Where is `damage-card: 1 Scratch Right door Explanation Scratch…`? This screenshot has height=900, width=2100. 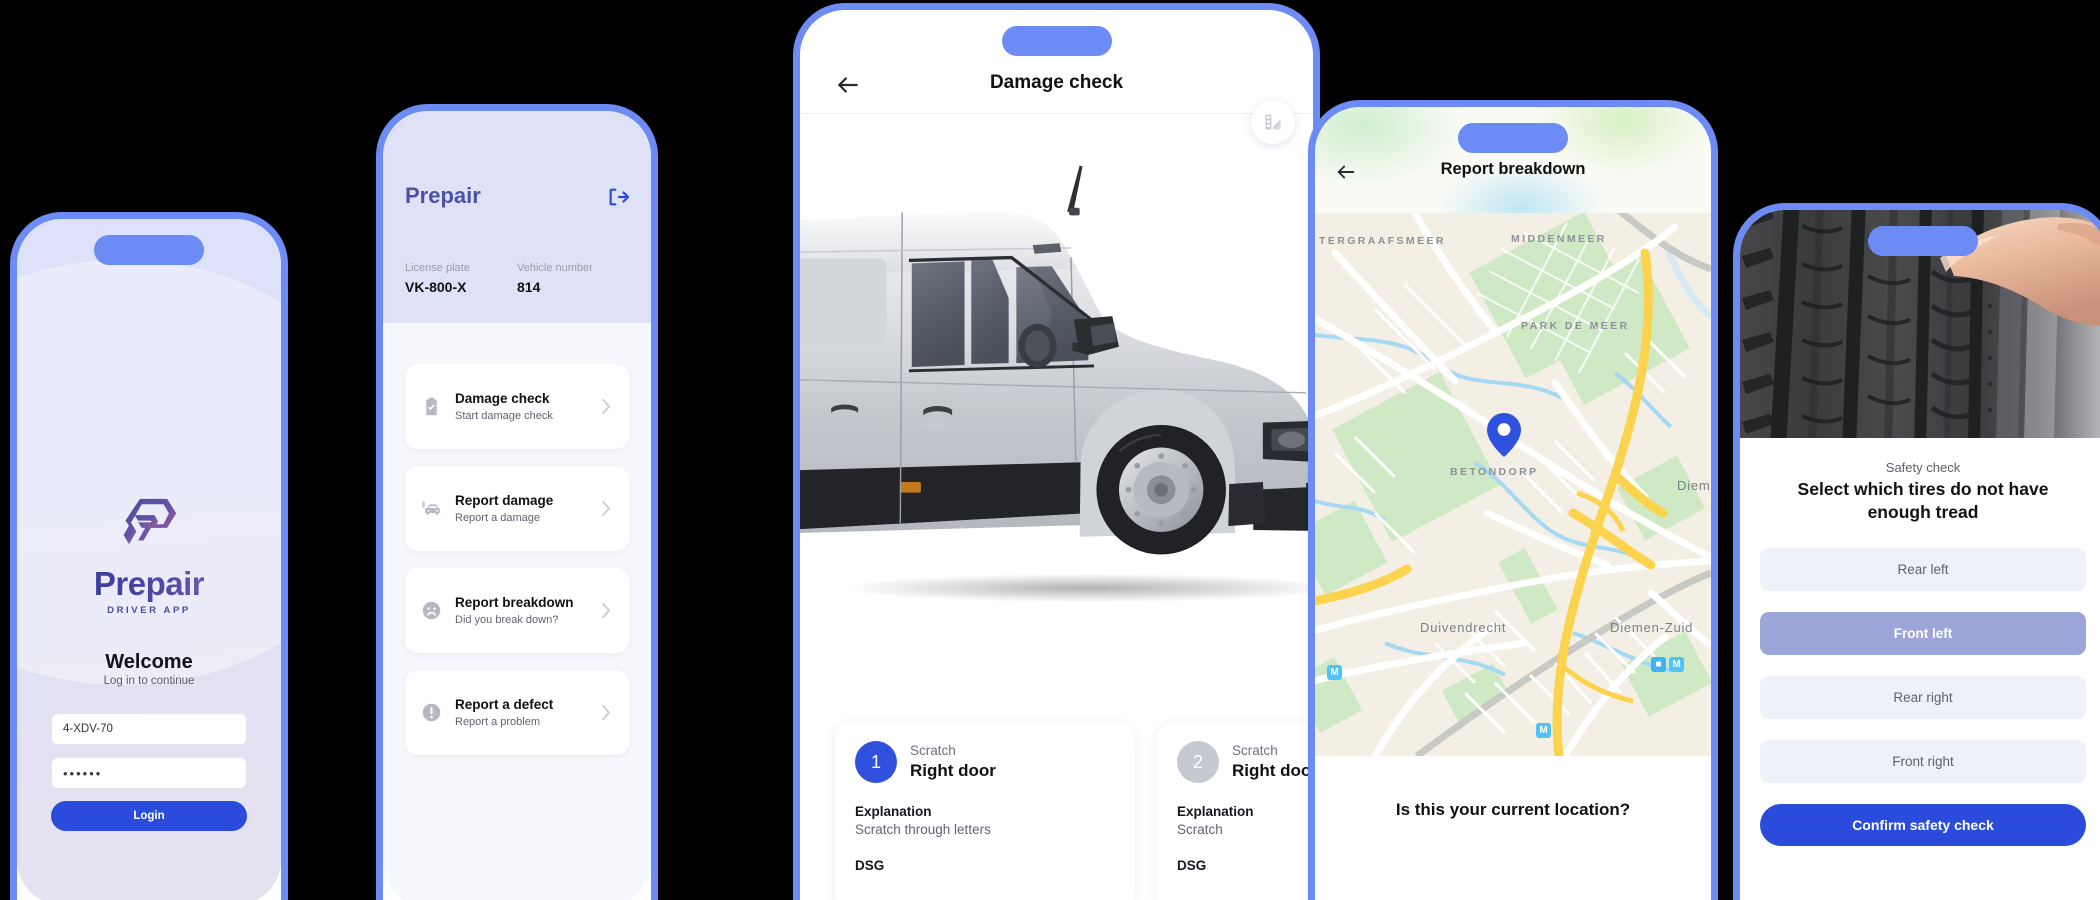
damage-card: 1 Scratch Right door Explanation Scratch… is located at coordinates (985, 811).